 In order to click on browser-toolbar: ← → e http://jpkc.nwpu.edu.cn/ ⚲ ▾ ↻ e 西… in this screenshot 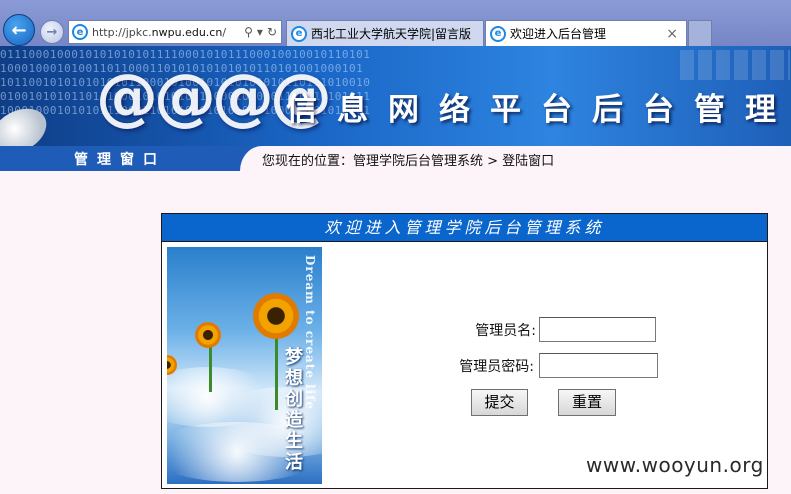, I will do `click(395, 23)`.